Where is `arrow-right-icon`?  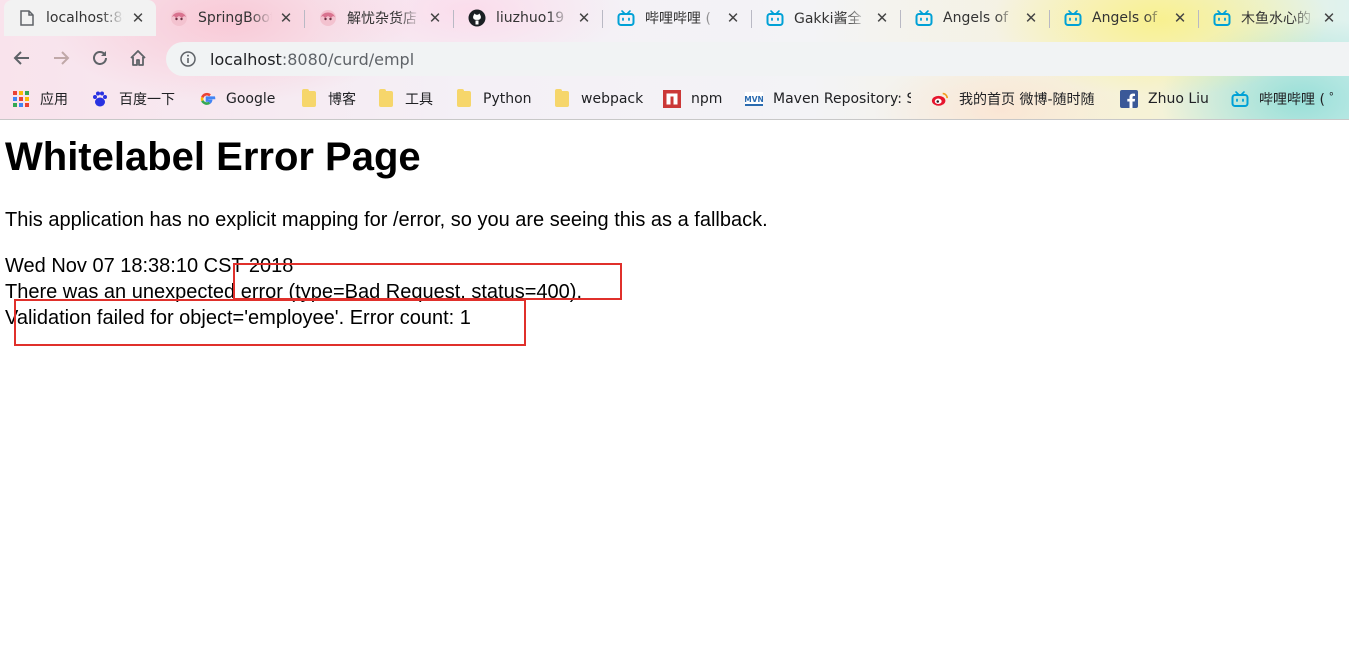 arrow-right-icon is located at coordinates (62, 58).